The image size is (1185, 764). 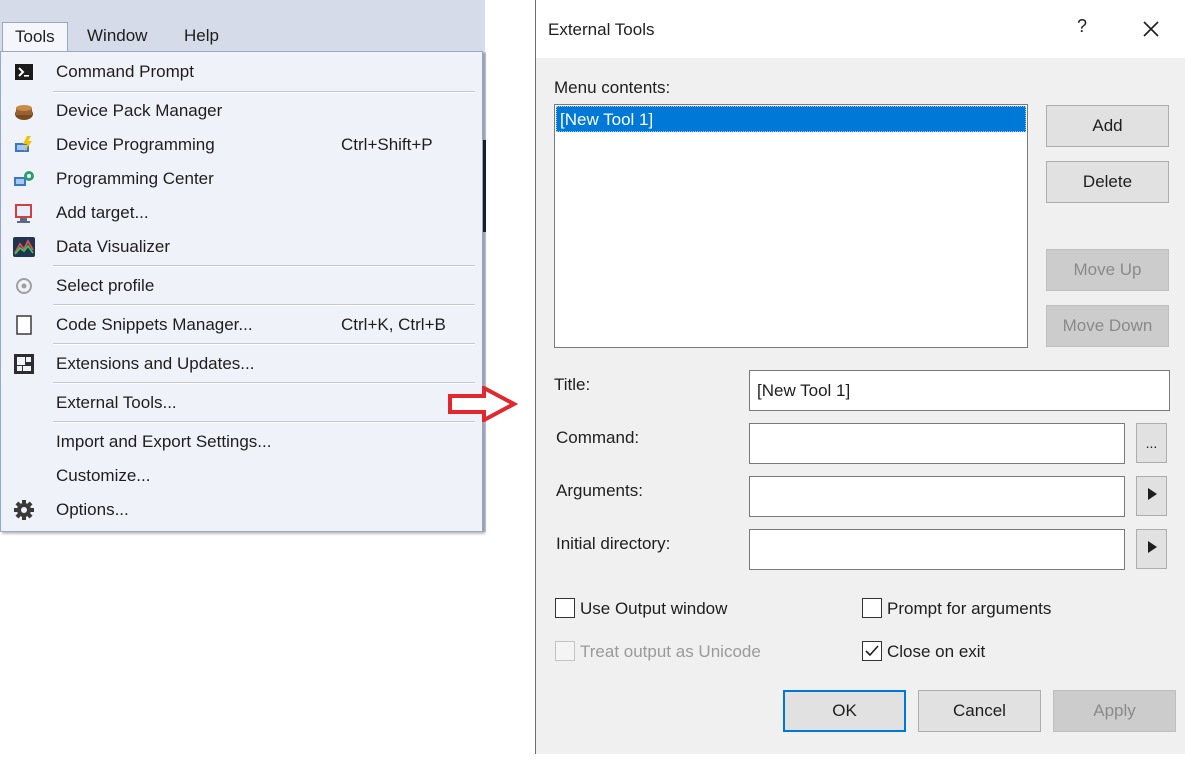 I want to click on code-snippets-icon, so click(x=24, y=325).